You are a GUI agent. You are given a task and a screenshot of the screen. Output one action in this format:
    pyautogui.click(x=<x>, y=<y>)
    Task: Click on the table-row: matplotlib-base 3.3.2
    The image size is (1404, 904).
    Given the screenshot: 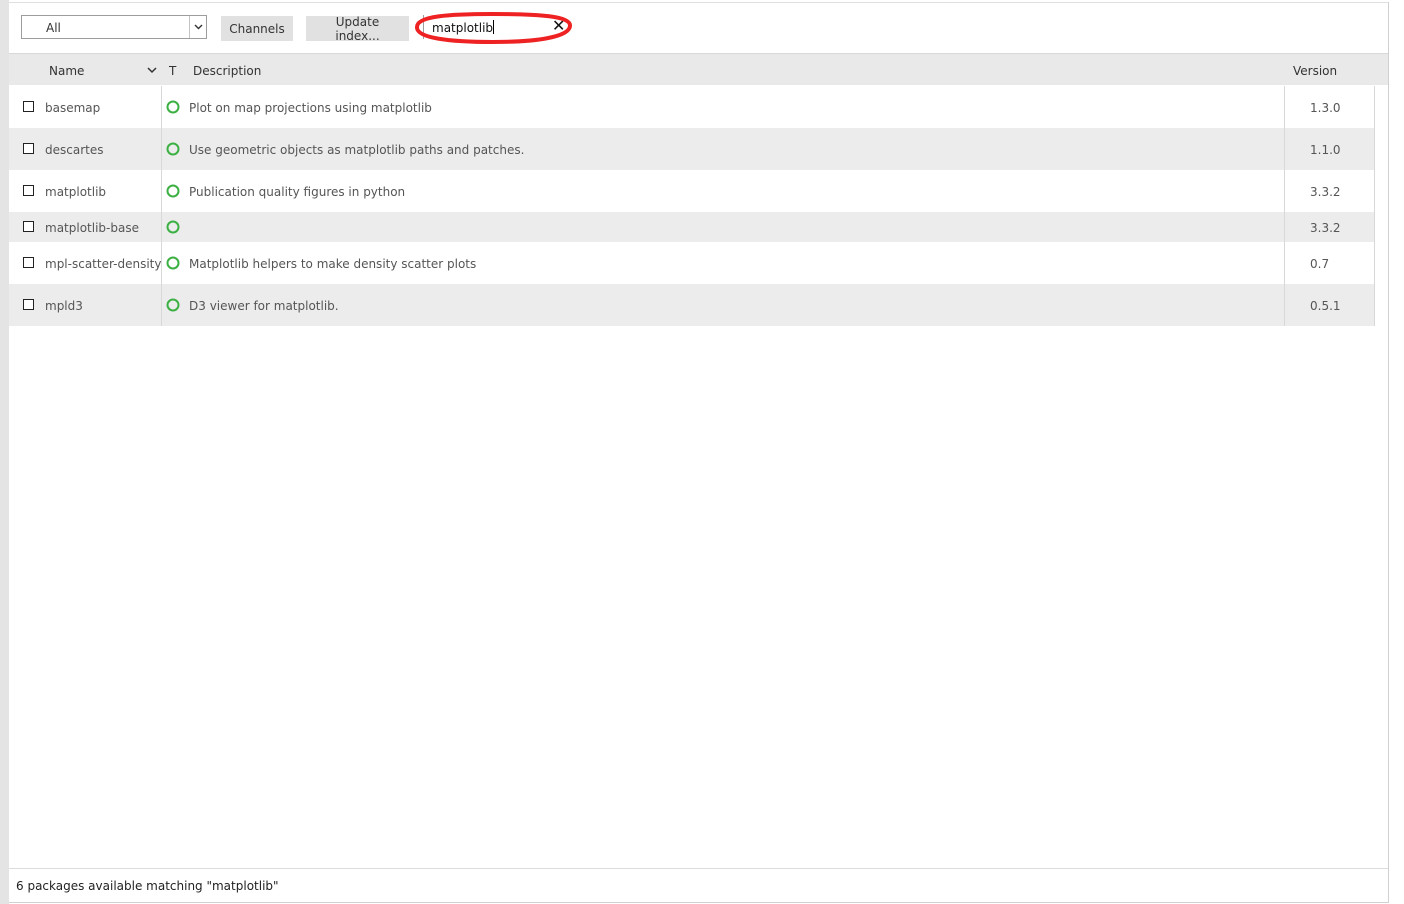 What is the action you would take?
    pyautogui.click(x=692, y=227)
    